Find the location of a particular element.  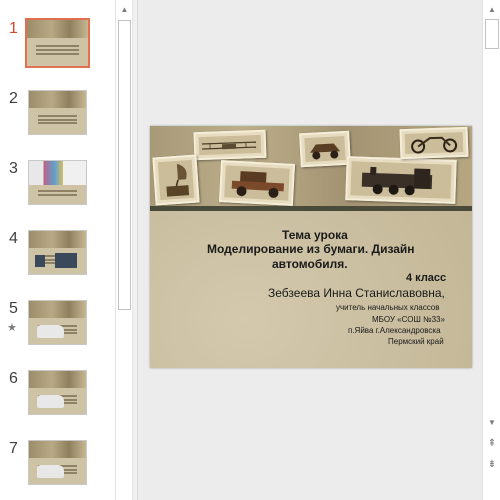

slide-thumbnail-row: 7 is located at coordinates (57, 468).